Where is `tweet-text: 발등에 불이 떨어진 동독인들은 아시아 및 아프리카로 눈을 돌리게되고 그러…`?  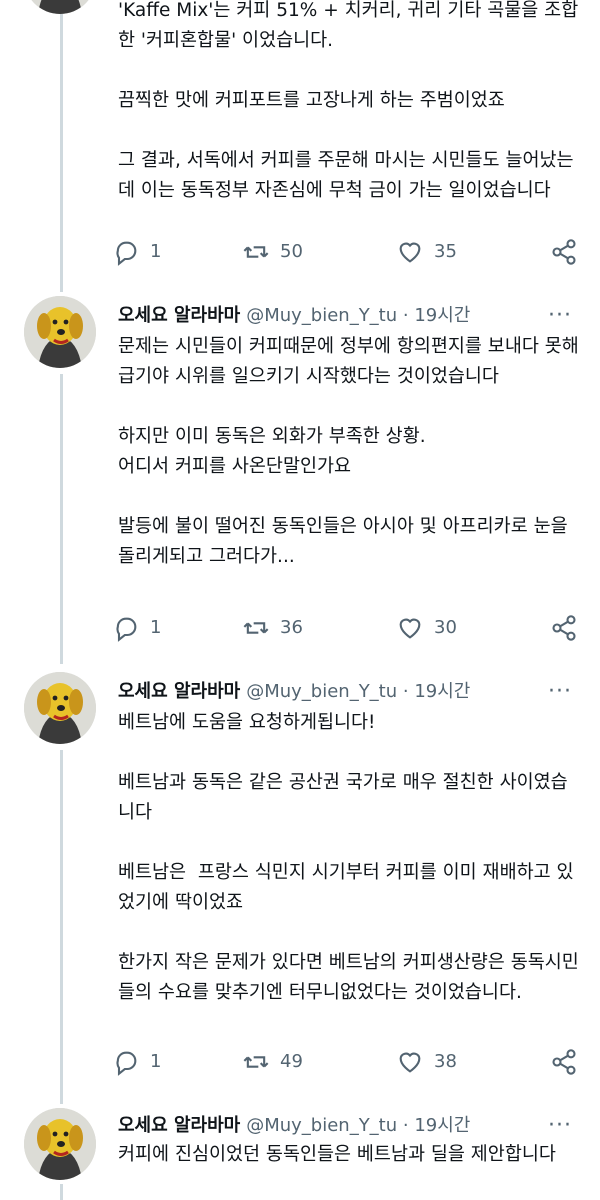
tweet-text: 발등에 불이 떨어진 동독인들은 아시아 및 아프리카로 눈을 돌리게되고 그러… is located at coordinates (346, 541).